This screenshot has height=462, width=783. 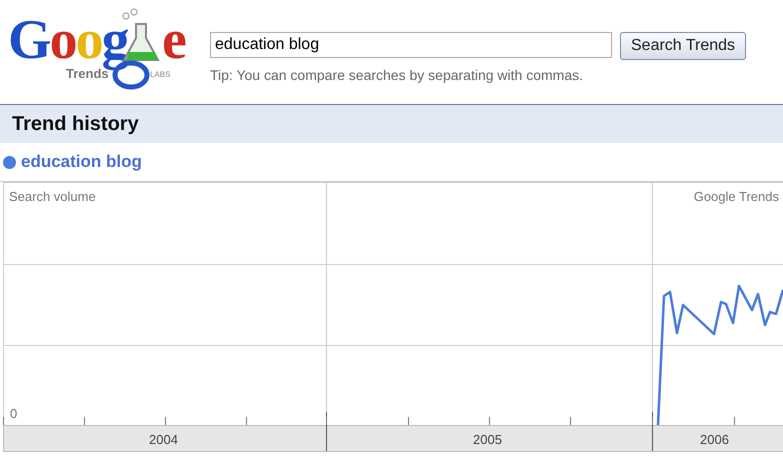 What do you see at coordinates (487, 439) in the screenshot?
I see `year-label: 2005` at bounding box center [487, 439].